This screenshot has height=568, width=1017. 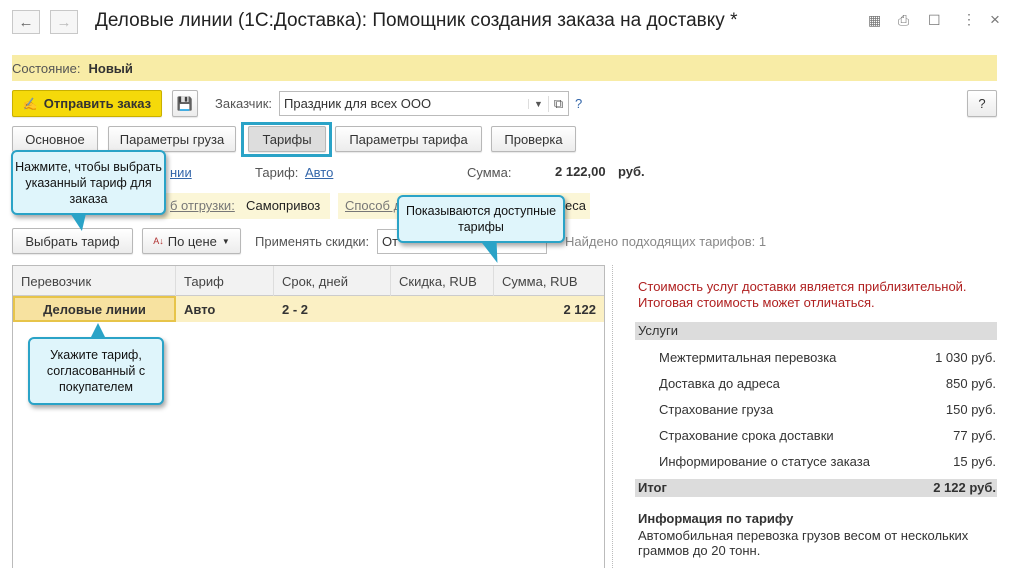 I want to click on service-name: Информирование о статусе заказа, so click(x=764, y=461).